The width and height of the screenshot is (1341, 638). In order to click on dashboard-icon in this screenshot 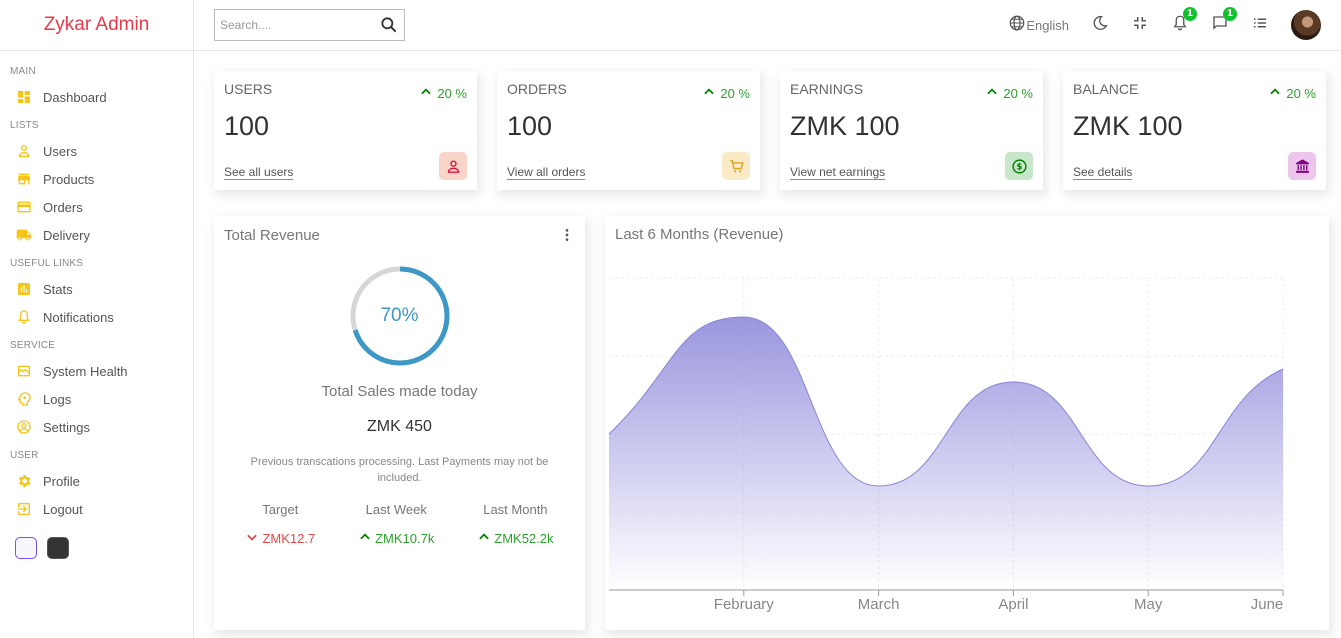, I will do `click(24, 97)`.